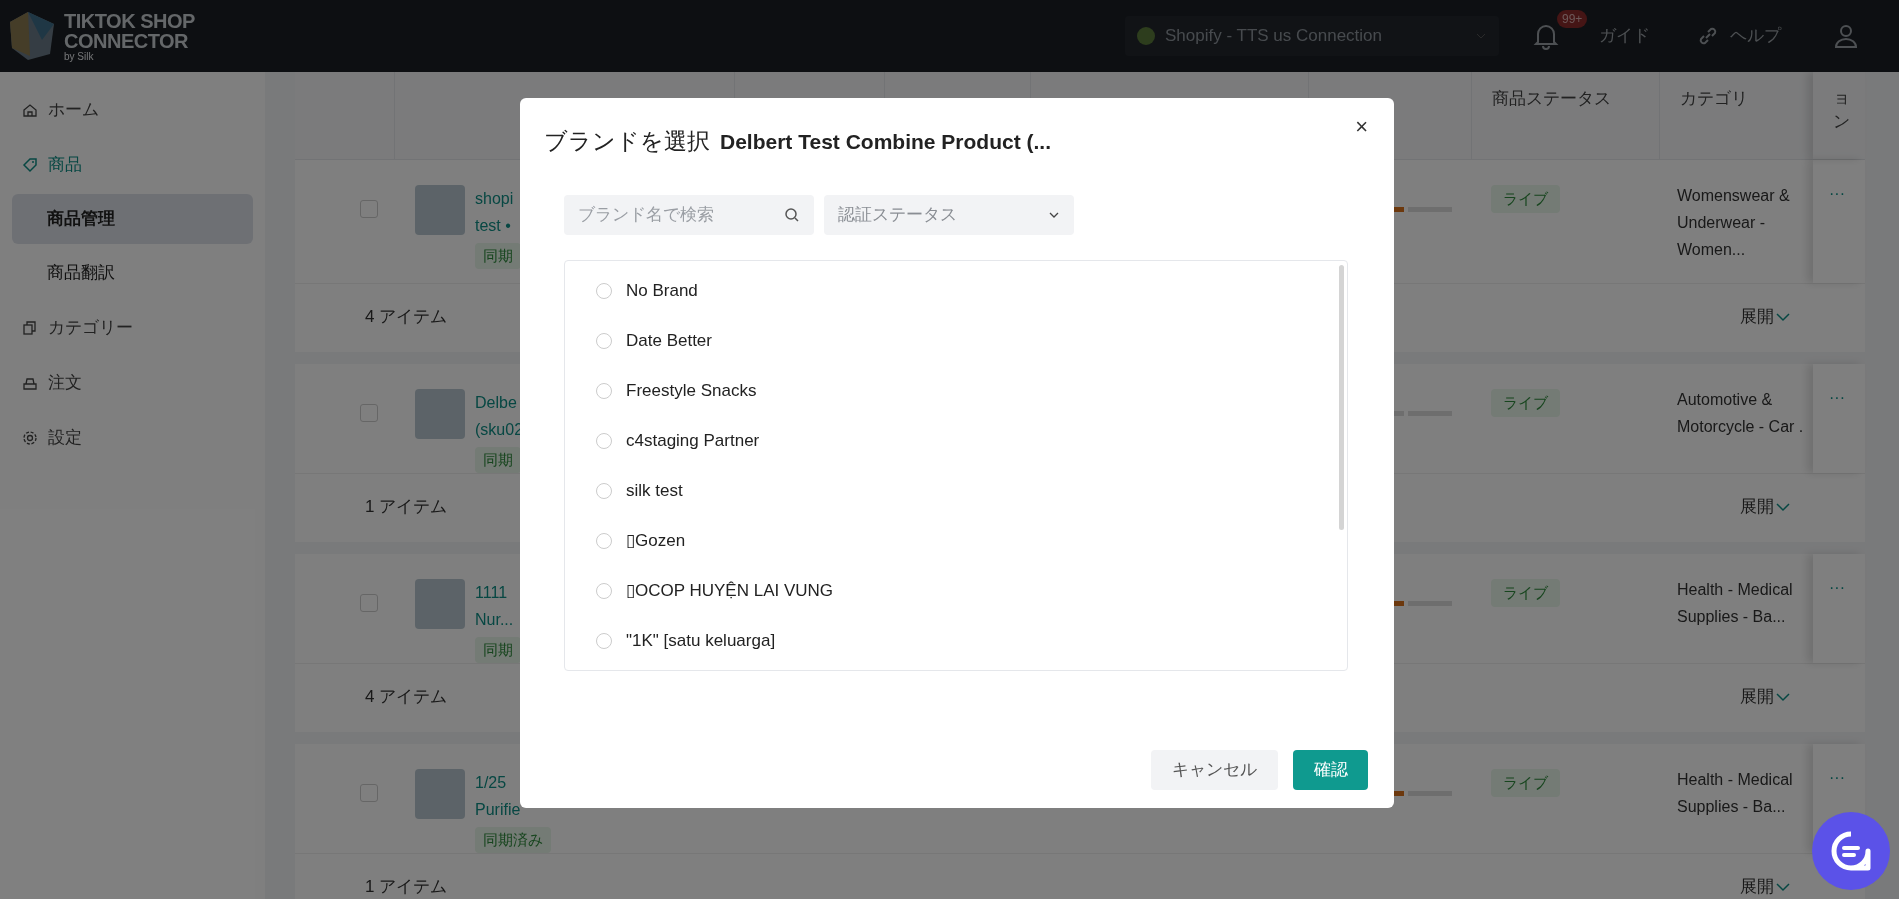  I want to click on logo-byline: by Silk, so click(79, 56).